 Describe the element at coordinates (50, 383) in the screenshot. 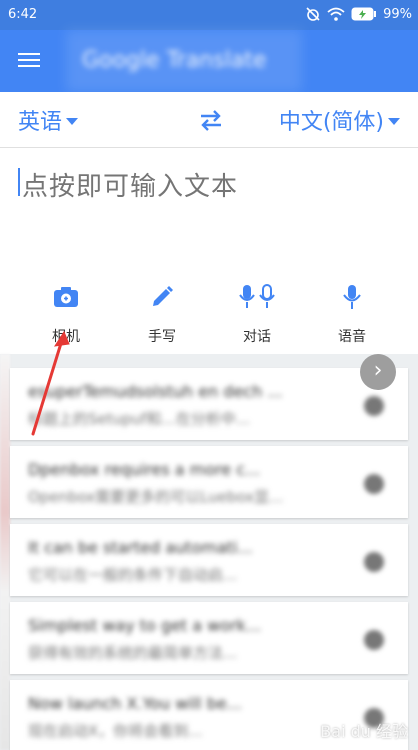

I see `annotation-arrow-icon` at that location.